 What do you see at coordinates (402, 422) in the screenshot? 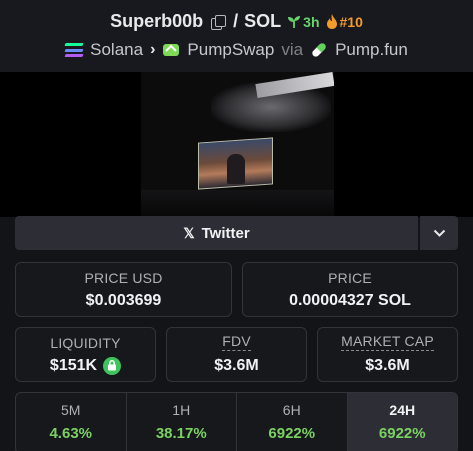
I see `tab-24h: 24H 6922%` at bounding box center [402, 422].